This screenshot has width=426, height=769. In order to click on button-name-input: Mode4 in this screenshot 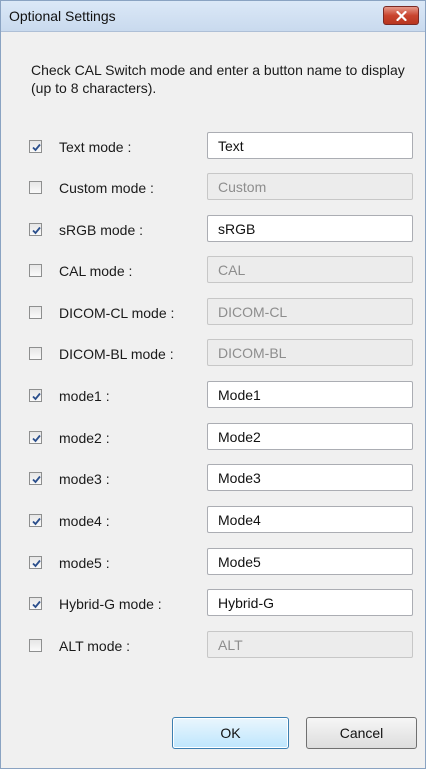, I will do `click(310, 519)`.